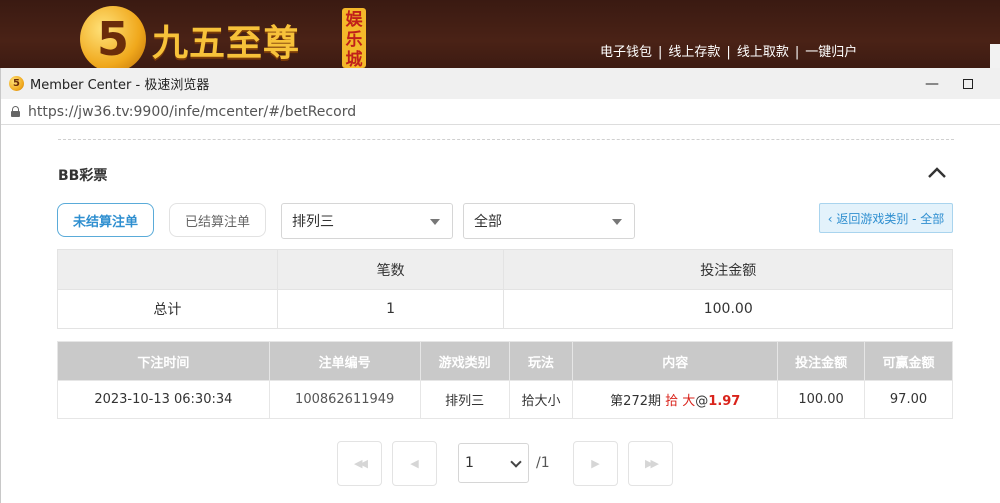 The height and width of the screenshot is (503, 1000). Describe the element at coordinates (728, 309) in the screenshot. I see `summary-amount: 100.00` at that location.